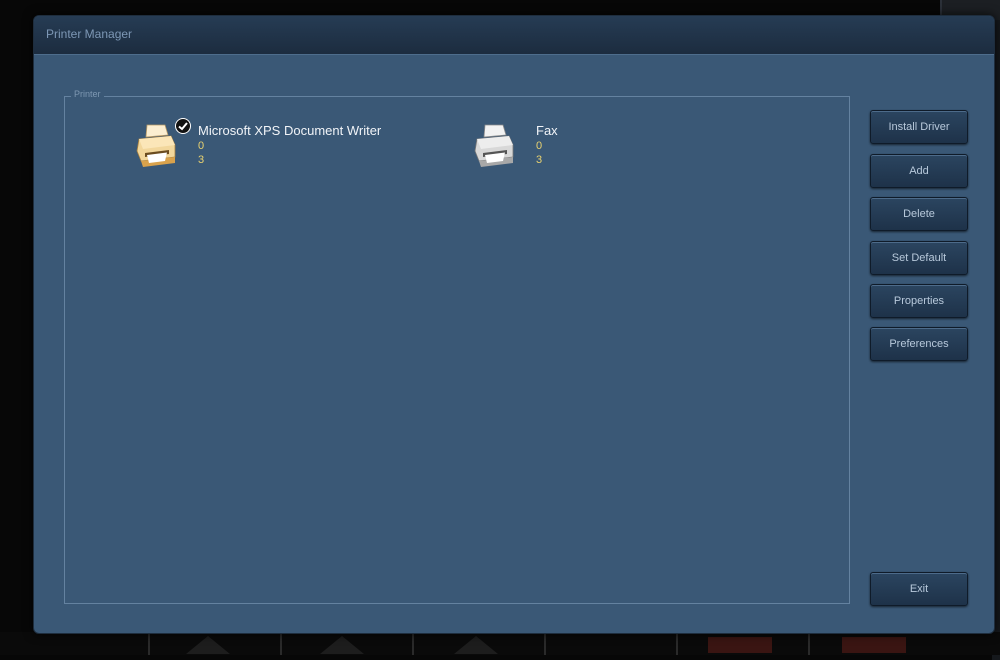 This screenshot has height=660, width=1000. What do you see at coordinates (547, 130) in the screenshot?
I see `printer-name: Fax` at bounding box center [547, 130].